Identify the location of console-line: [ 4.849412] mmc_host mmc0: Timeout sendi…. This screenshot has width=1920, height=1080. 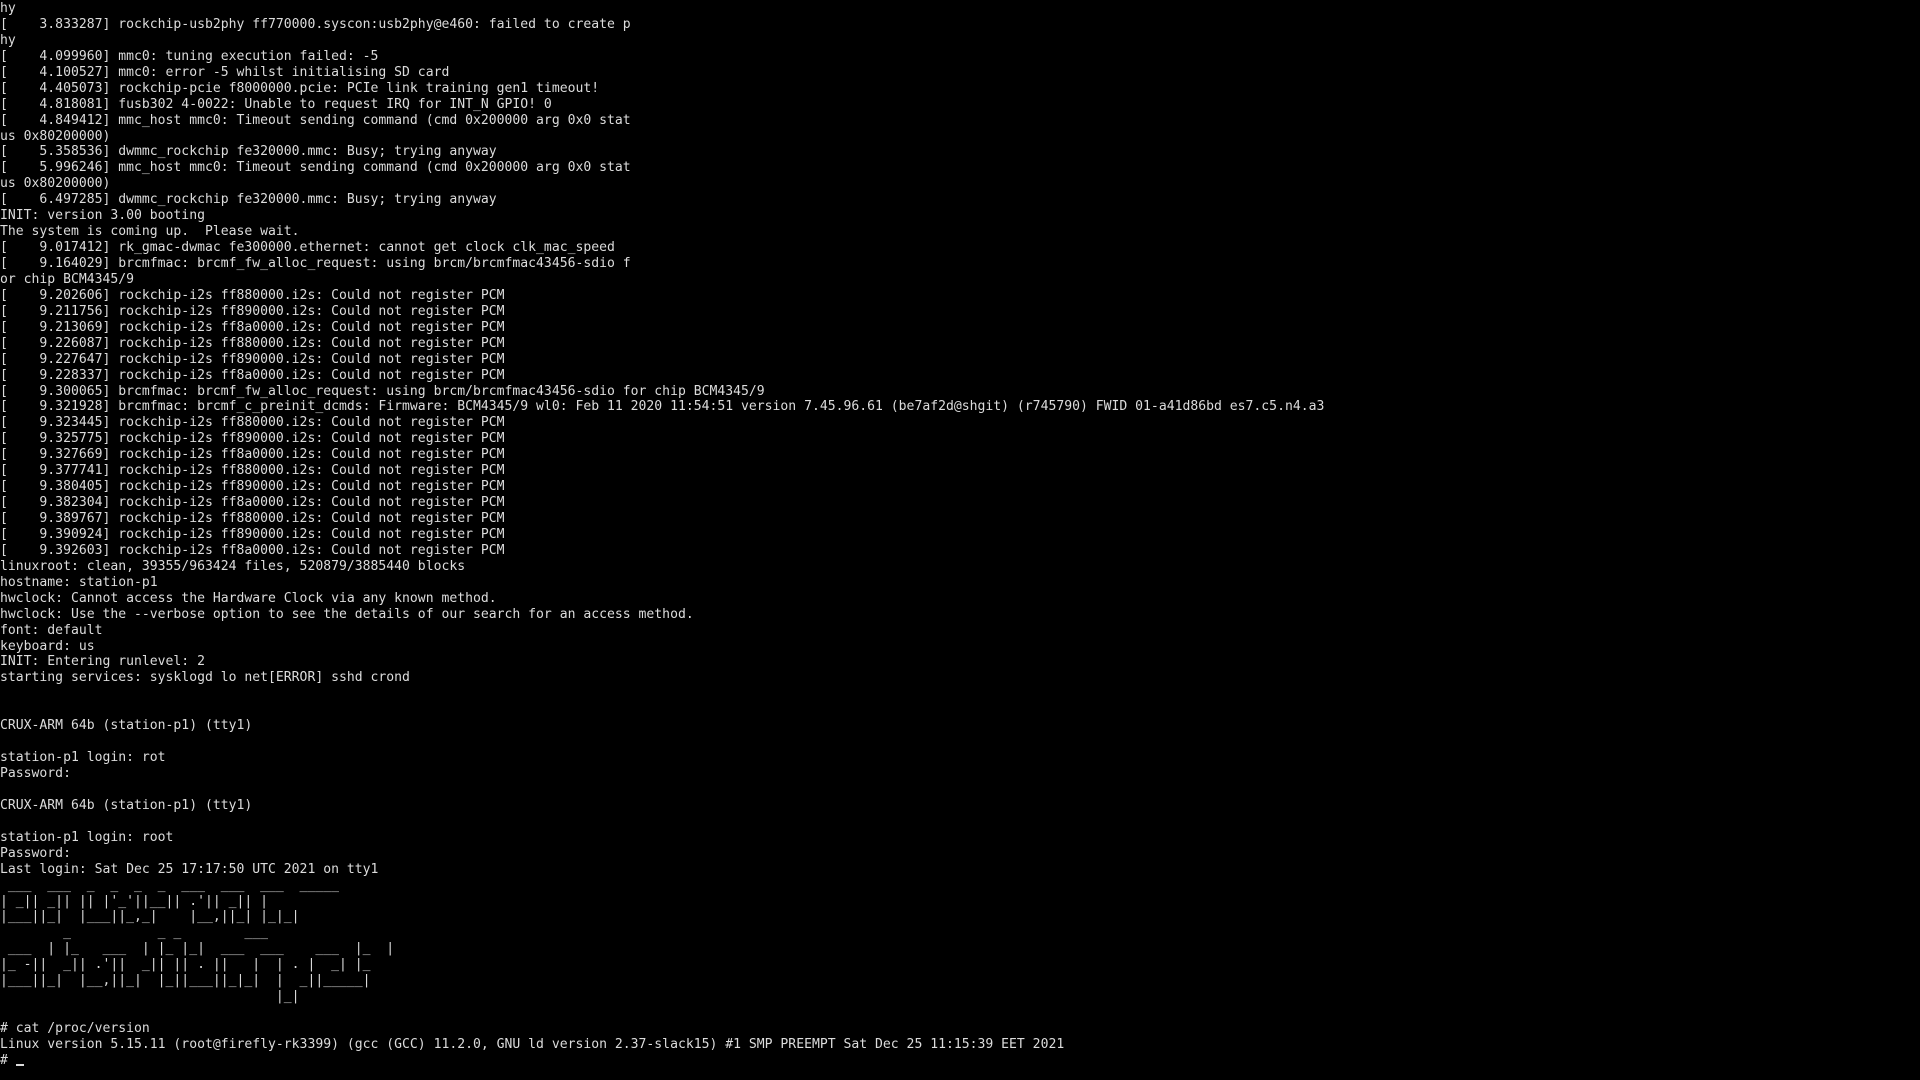
(315, 120).